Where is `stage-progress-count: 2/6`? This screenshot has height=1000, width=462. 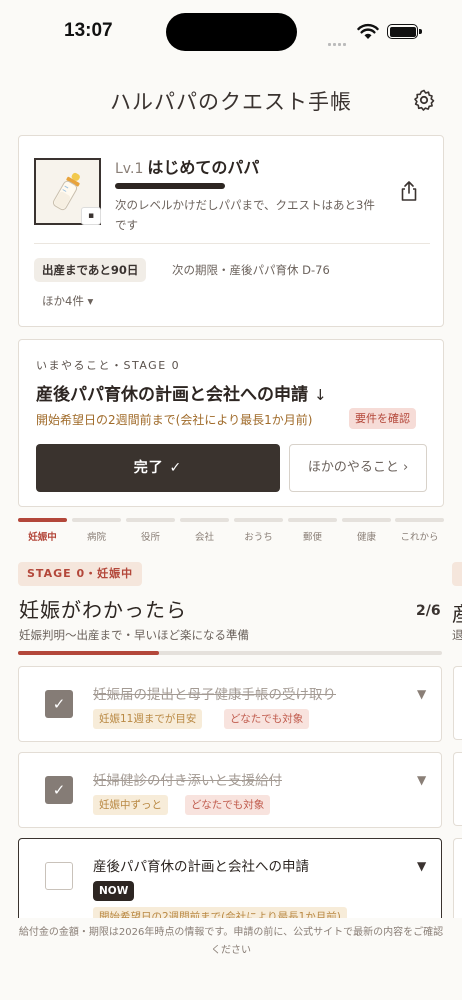 stage-progress-count: 2/6 is located at coordinates (428, 611).